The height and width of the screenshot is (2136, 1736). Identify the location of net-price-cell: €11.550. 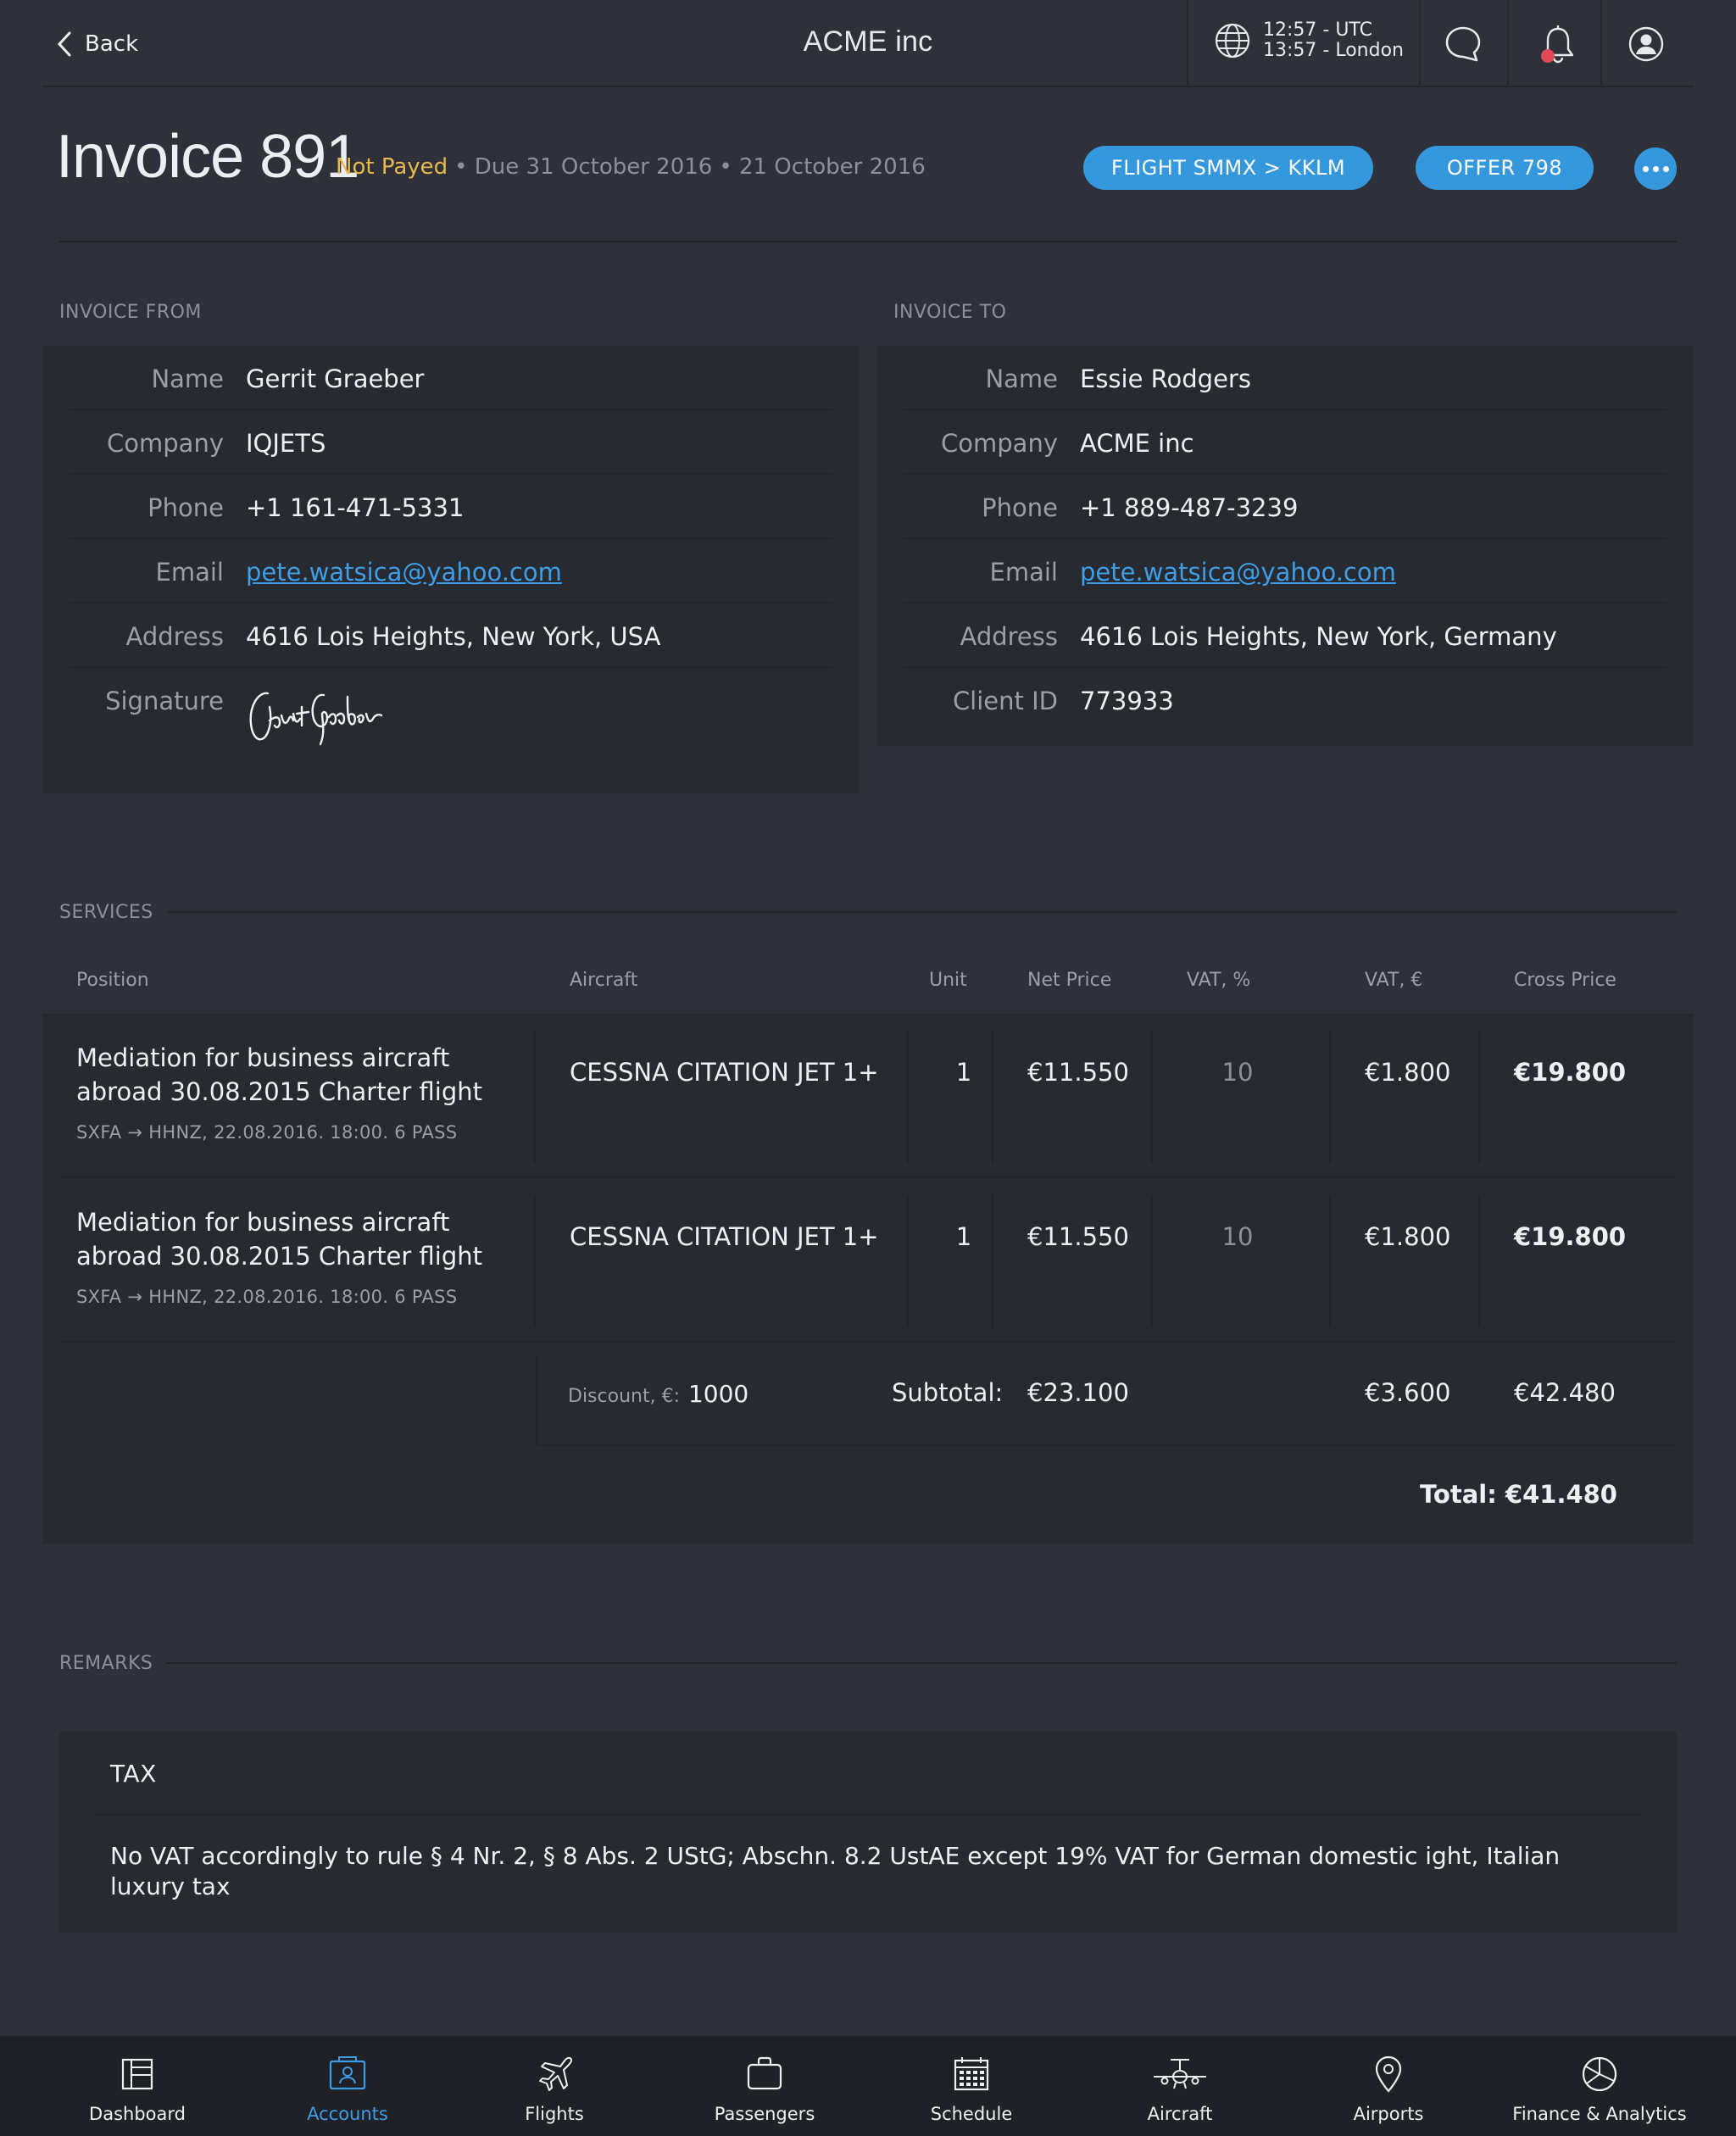
(1078, 1072).